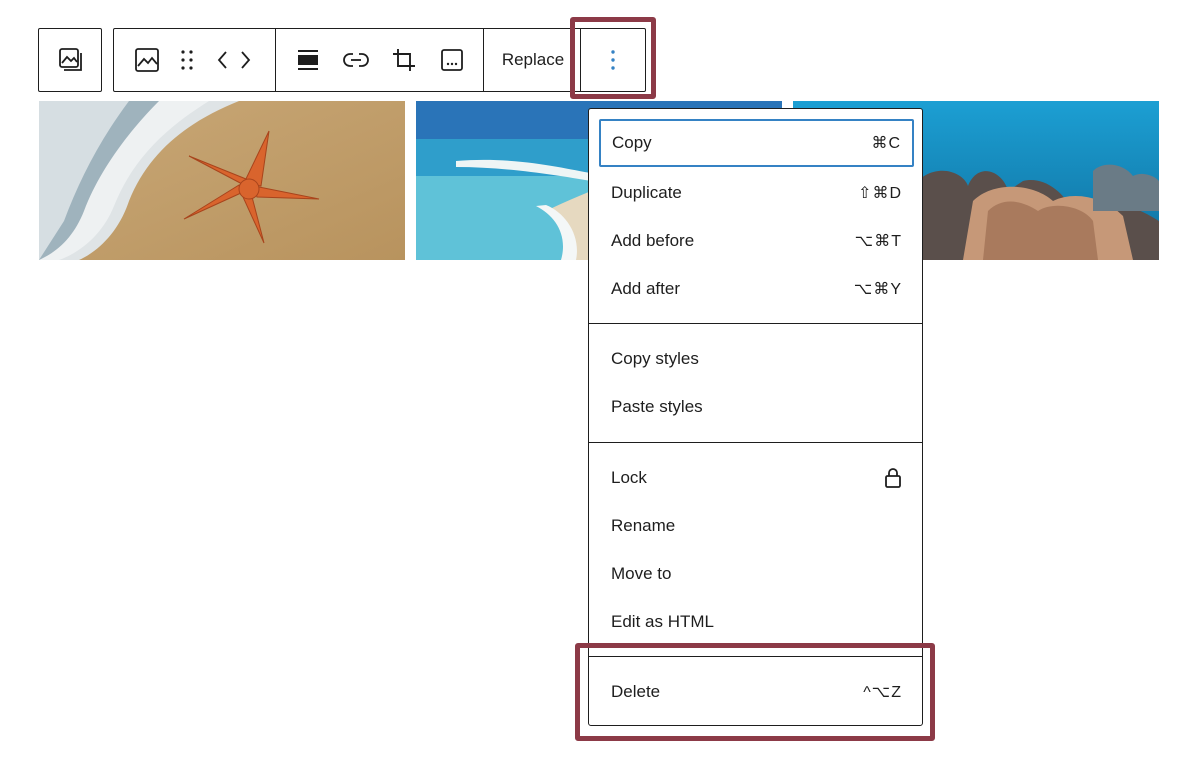 The height and width of the screenshot is (774, 1200). Describe the element at coordinates (880, 193) in the screenshot. I see `menu-item-shortcut: ⇧⌘D` at that location.